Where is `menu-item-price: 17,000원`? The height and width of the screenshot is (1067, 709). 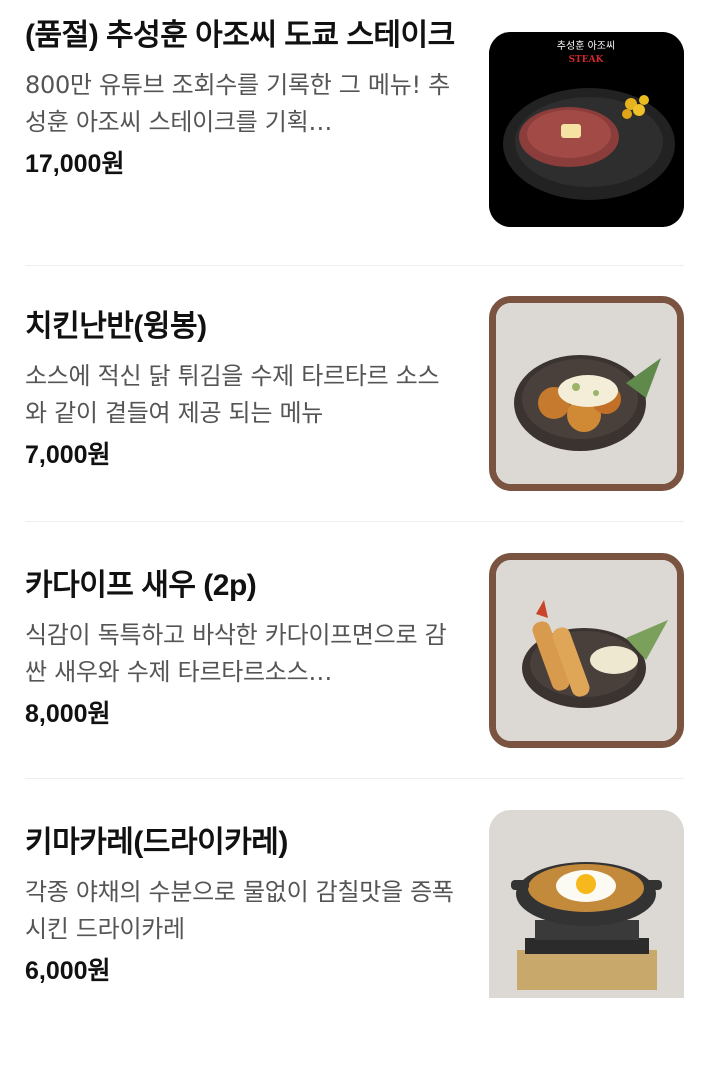 menu-item-price: 17,000원 is located at coordinates (75, 164).